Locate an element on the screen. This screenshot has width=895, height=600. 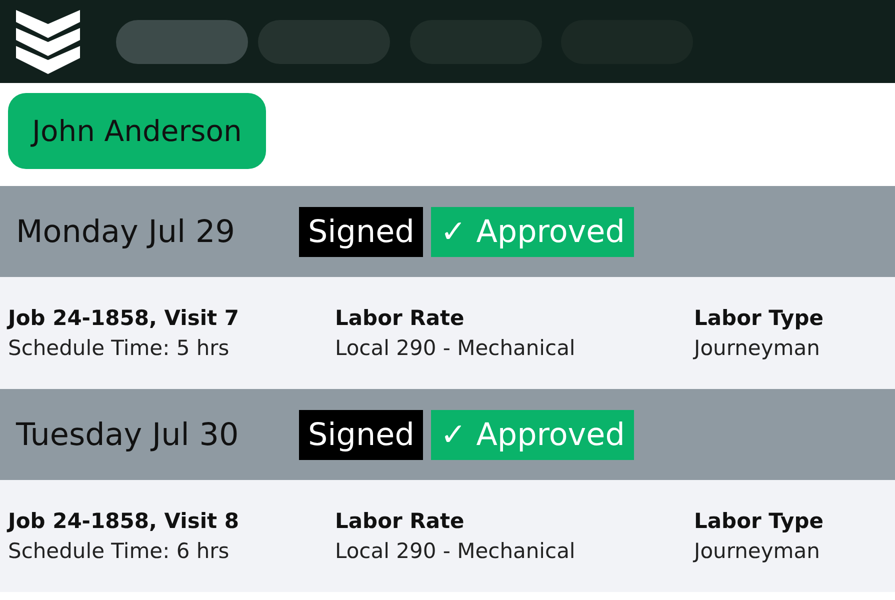
schedule-time: Schedule Time: 6 hrs is located at coordinates (119, 551).